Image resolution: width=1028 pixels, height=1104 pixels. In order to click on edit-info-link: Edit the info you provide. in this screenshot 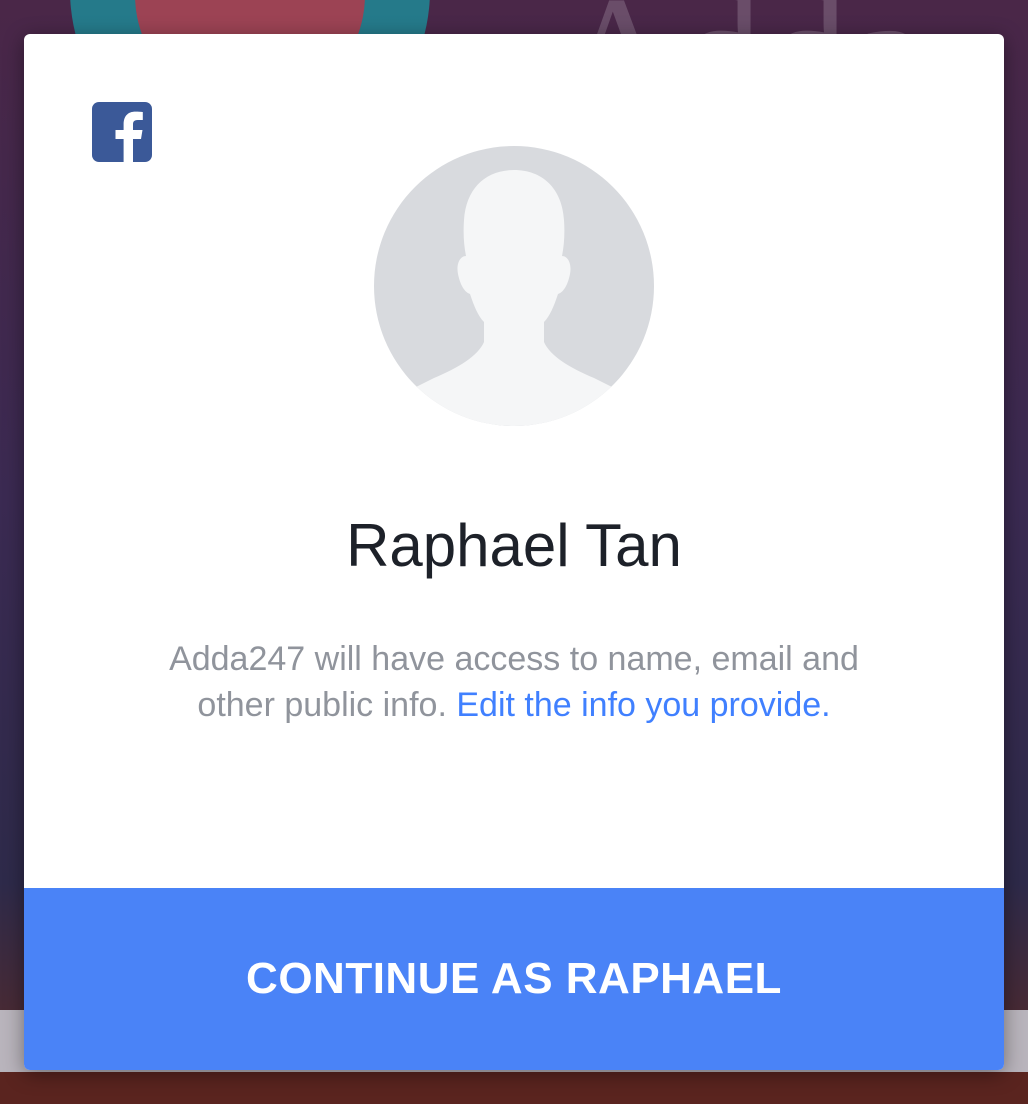, I will do `click(643, 705)`.